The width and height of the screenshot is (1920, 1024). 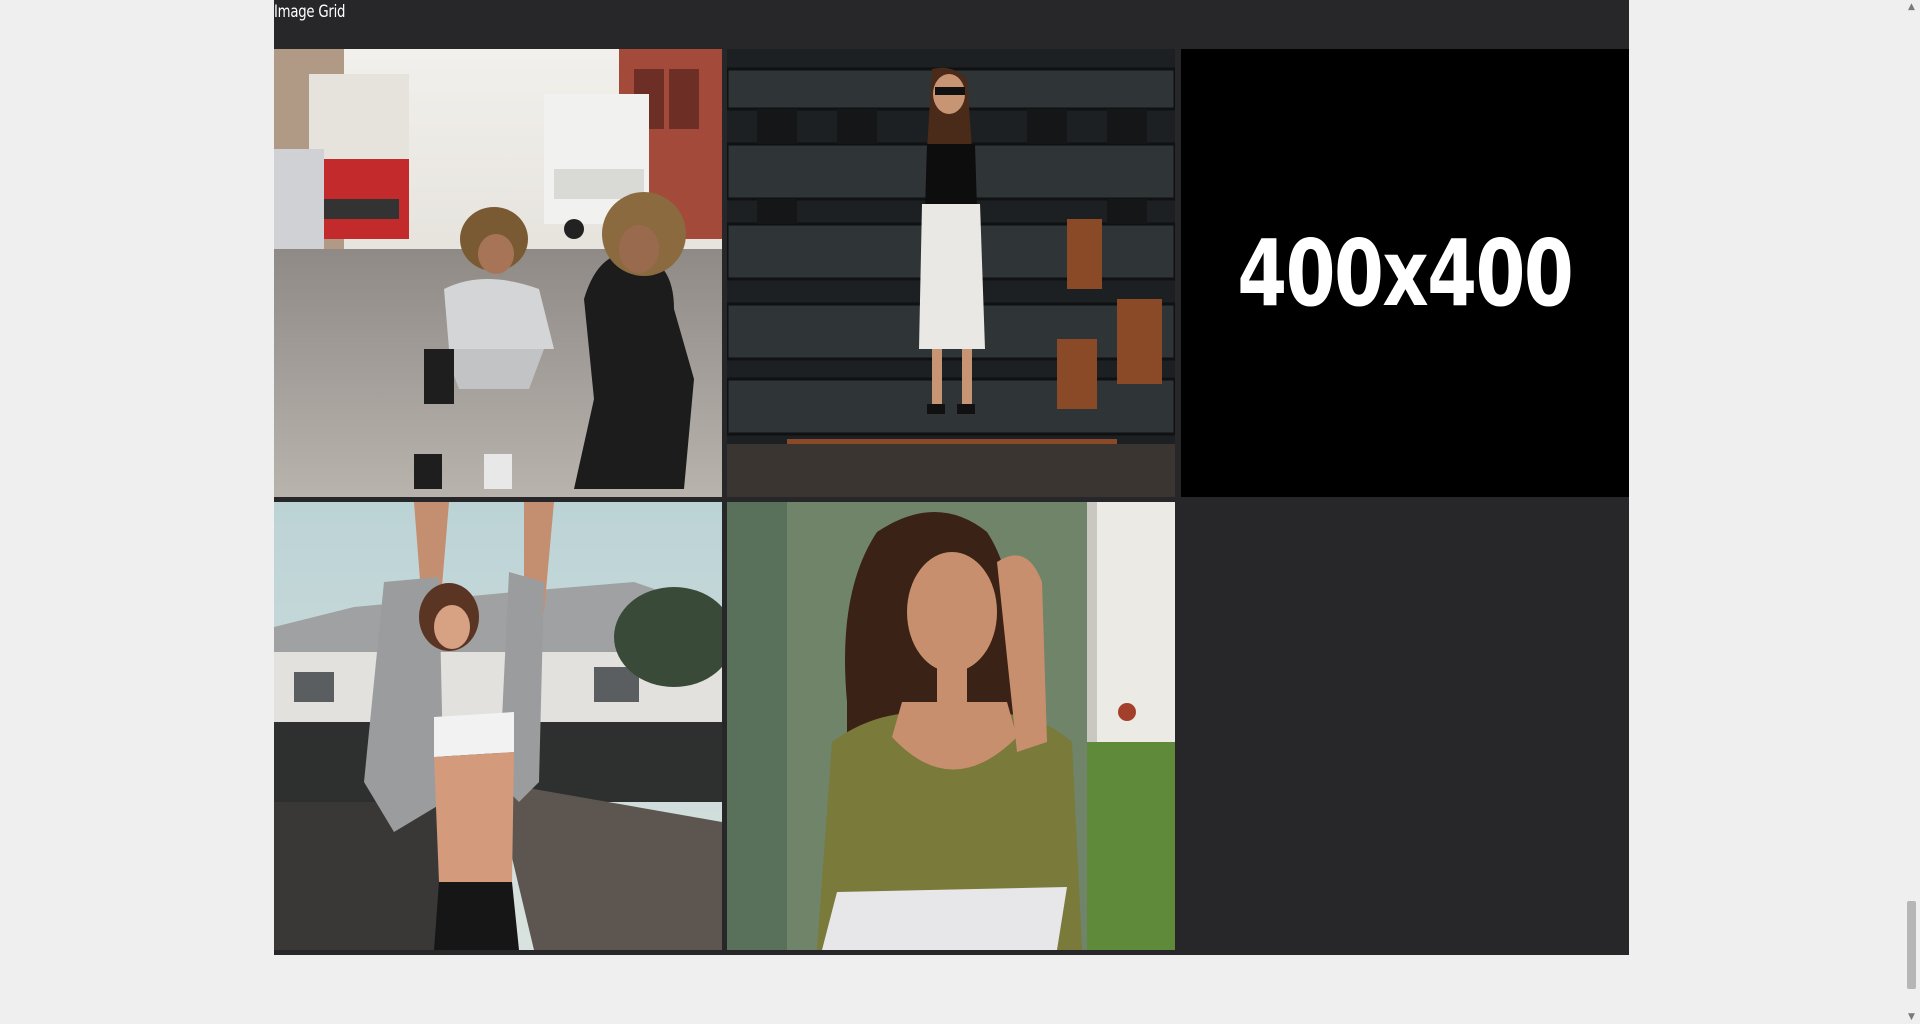 I want to click on grid-image-woman-green-wall, so click(x=951, y=726).